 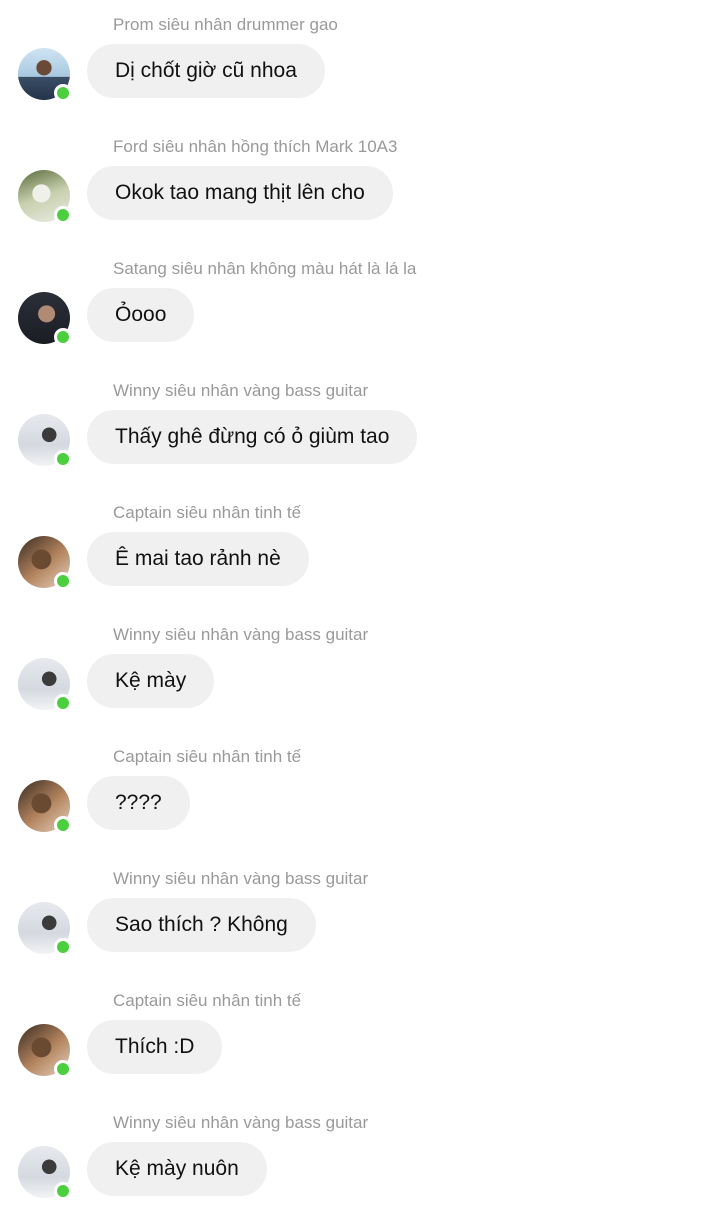 What do you see at coordinates (360, 793) in the screenshot?
I see `message-row: Captain siêu nhân tinh tế ????` at bounding box center [360, 793].